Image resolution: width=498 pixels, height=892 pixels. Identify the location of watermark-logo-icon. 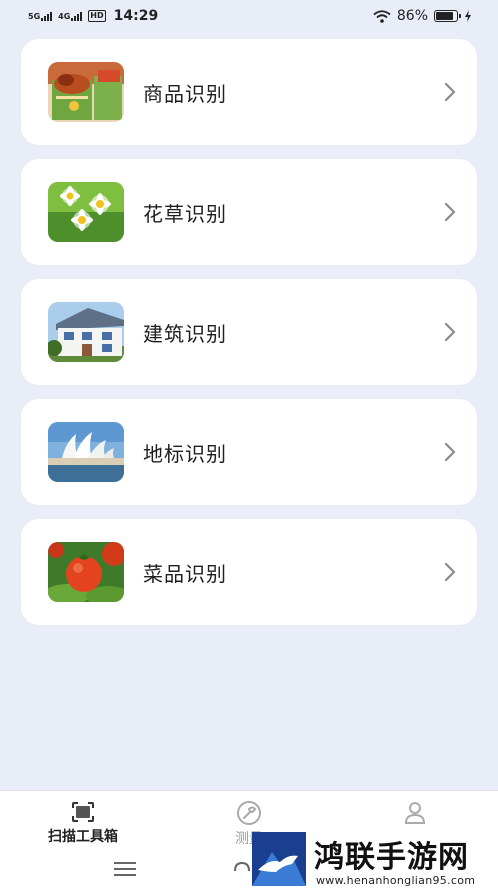
(279, 859).